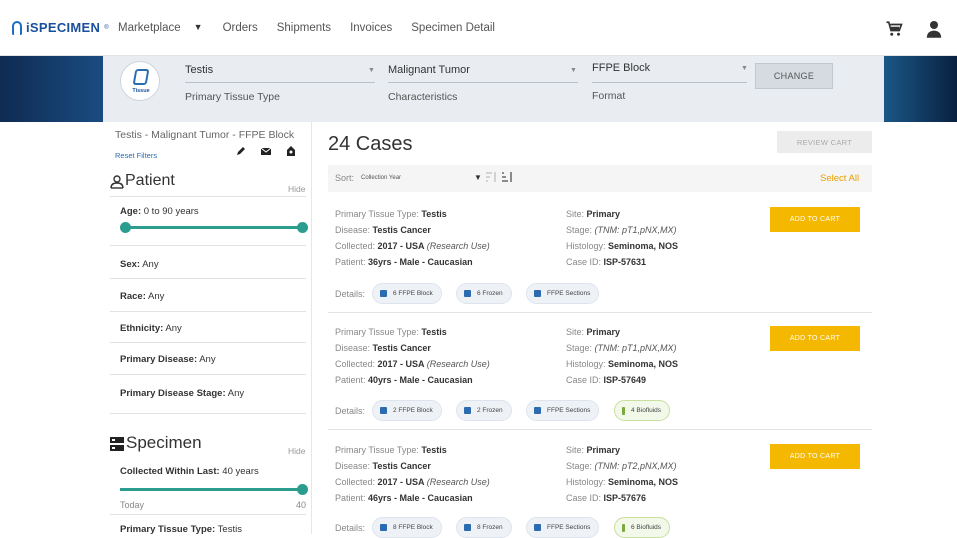 This screenshot has height=538, width=957. Describe the element at coordinates (296, 451) in the screenshot. I see `specimen-hide-link: Hide` at that location.